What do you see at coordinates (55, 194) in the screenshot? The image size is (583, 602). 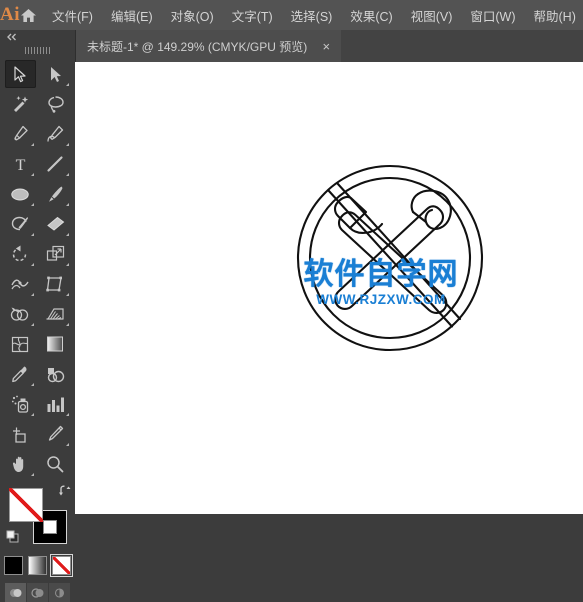 I see `paintbrush-tool` at bounding box center [55, 194].